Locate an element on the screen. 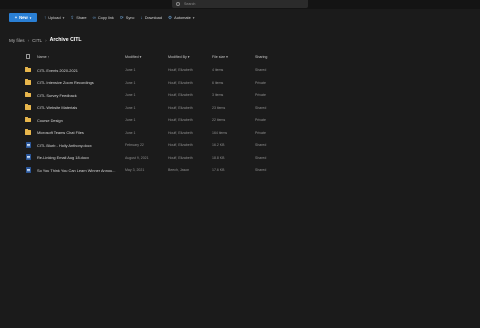 This screenshot has width=480, height=328. share-label: Share is located at coordinates (81, 17).